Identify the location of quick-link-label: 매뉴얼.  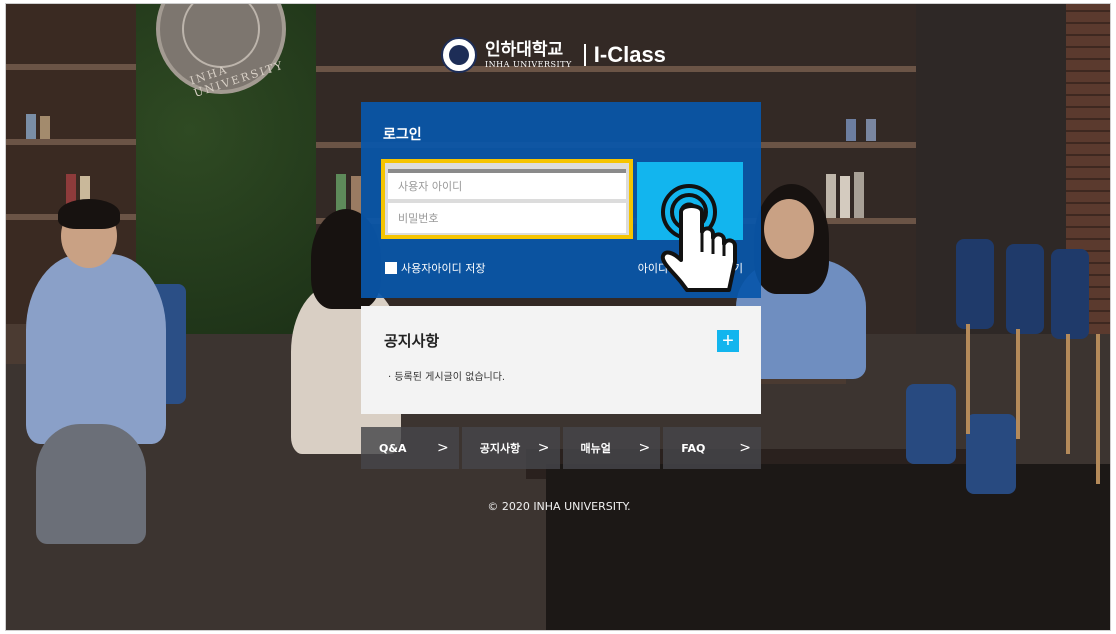
(595, 448).